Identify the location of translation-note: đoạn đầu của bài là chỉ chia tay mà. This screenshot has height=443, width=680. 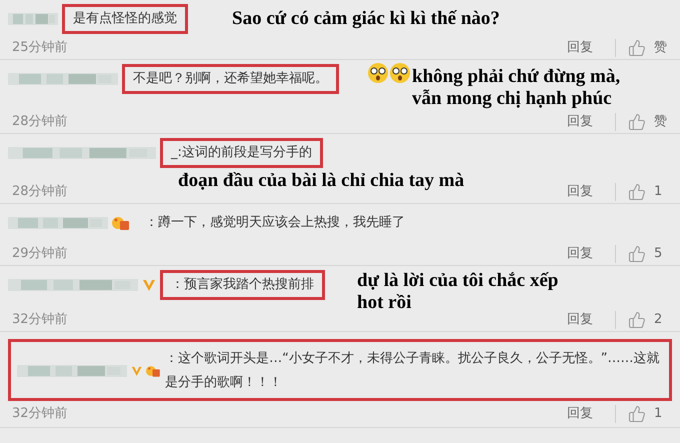
(321, 181).